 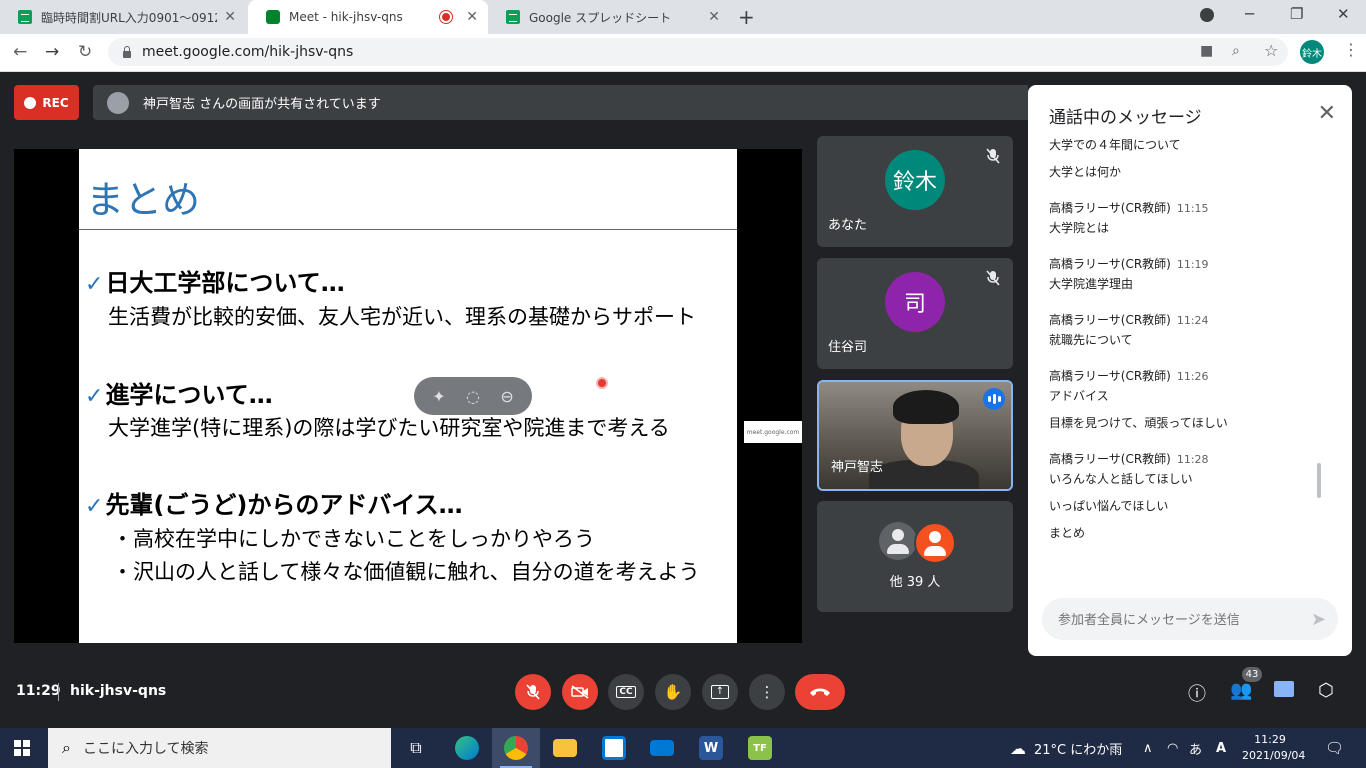 I want to click on taskbar-search: ⌕ ここに入力して検索, so click(x=219, y=748).